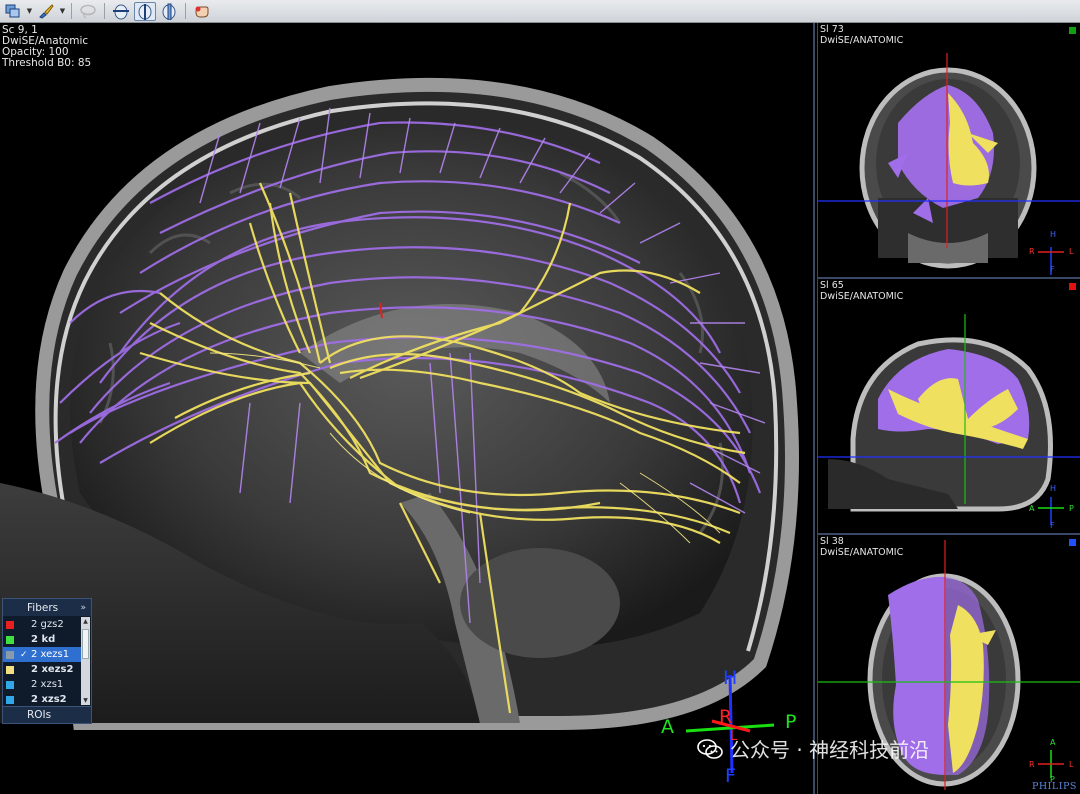  I want to click on orient-foot-label: F, so click(730, 776).